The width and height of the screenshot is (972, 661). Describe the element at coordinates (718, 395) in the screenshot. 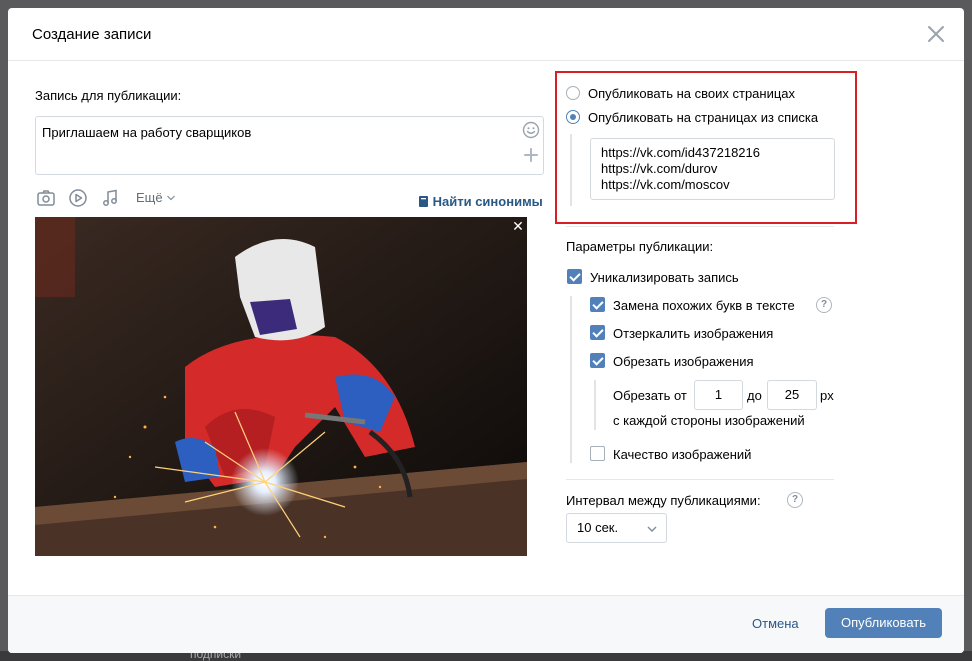

I see `crop-from-input: 1` at that location.